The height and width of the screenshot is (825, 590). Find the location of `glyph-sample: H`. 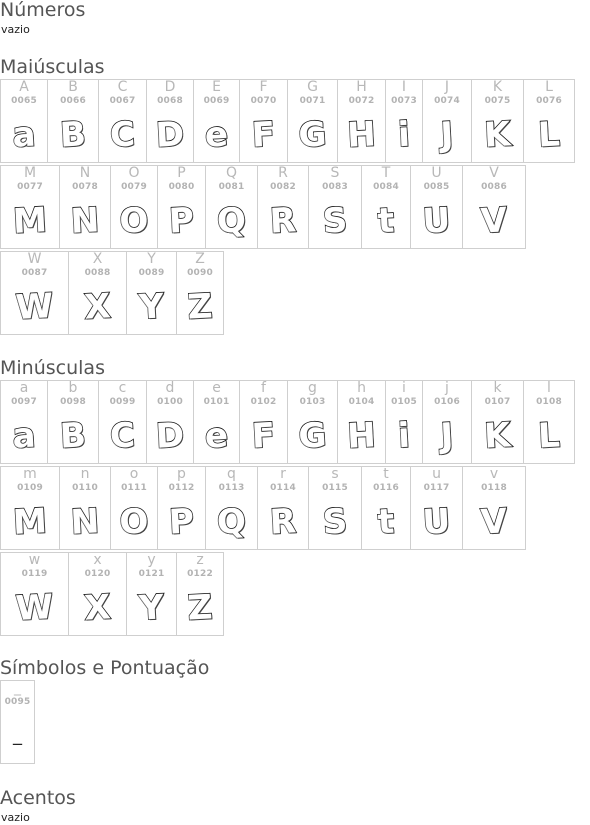

glyph-sample: H is located at coordinates (361, 435).